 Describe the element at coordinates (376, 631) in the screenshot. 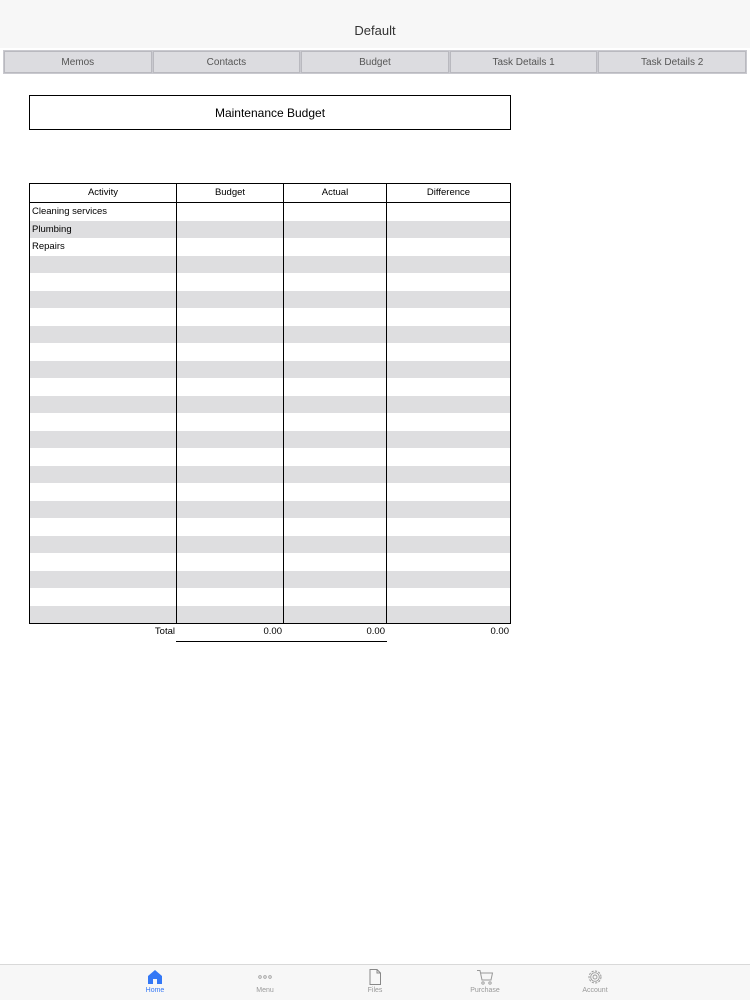

I see `total-actual-value: 0.00` at that location.